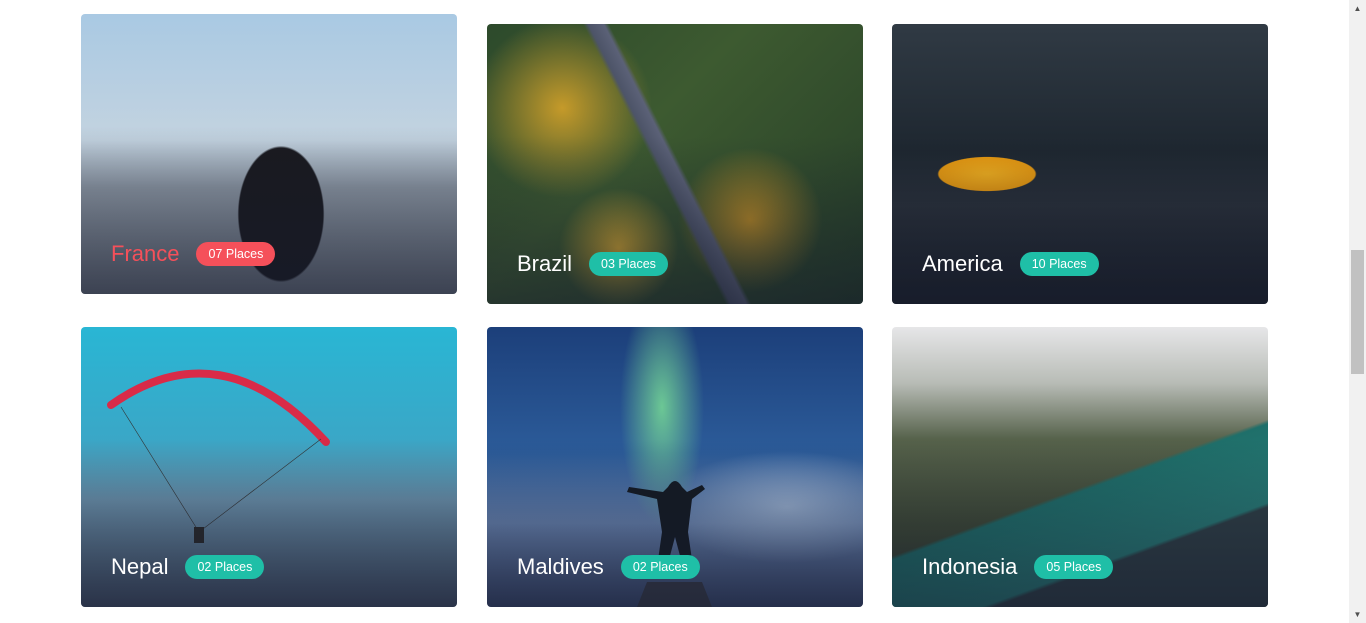 Image resolution: width=1366 pixels, height=623 pixels. Describe the element at coordinates (1010, 264) in the screenshot. I see `card-caption: America 10 Places` at that location.